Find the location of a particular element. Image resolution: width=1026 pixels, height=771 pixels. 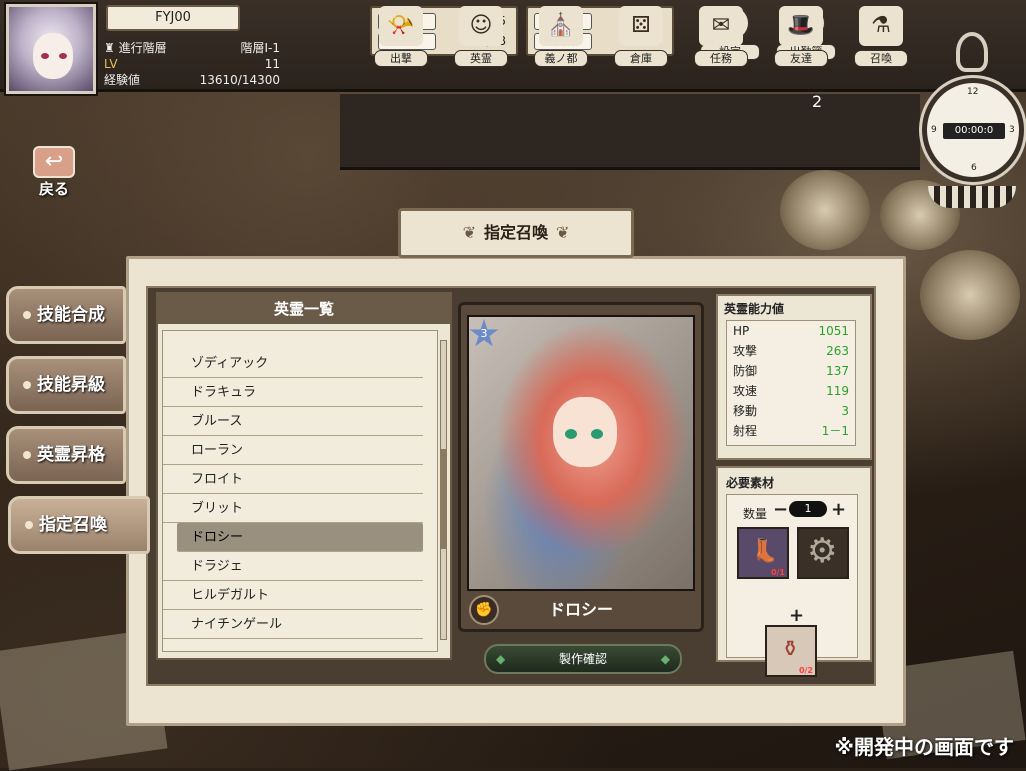

menu-item-capital: ⛪ 義ノ都 is located at coordinates (561, 36).